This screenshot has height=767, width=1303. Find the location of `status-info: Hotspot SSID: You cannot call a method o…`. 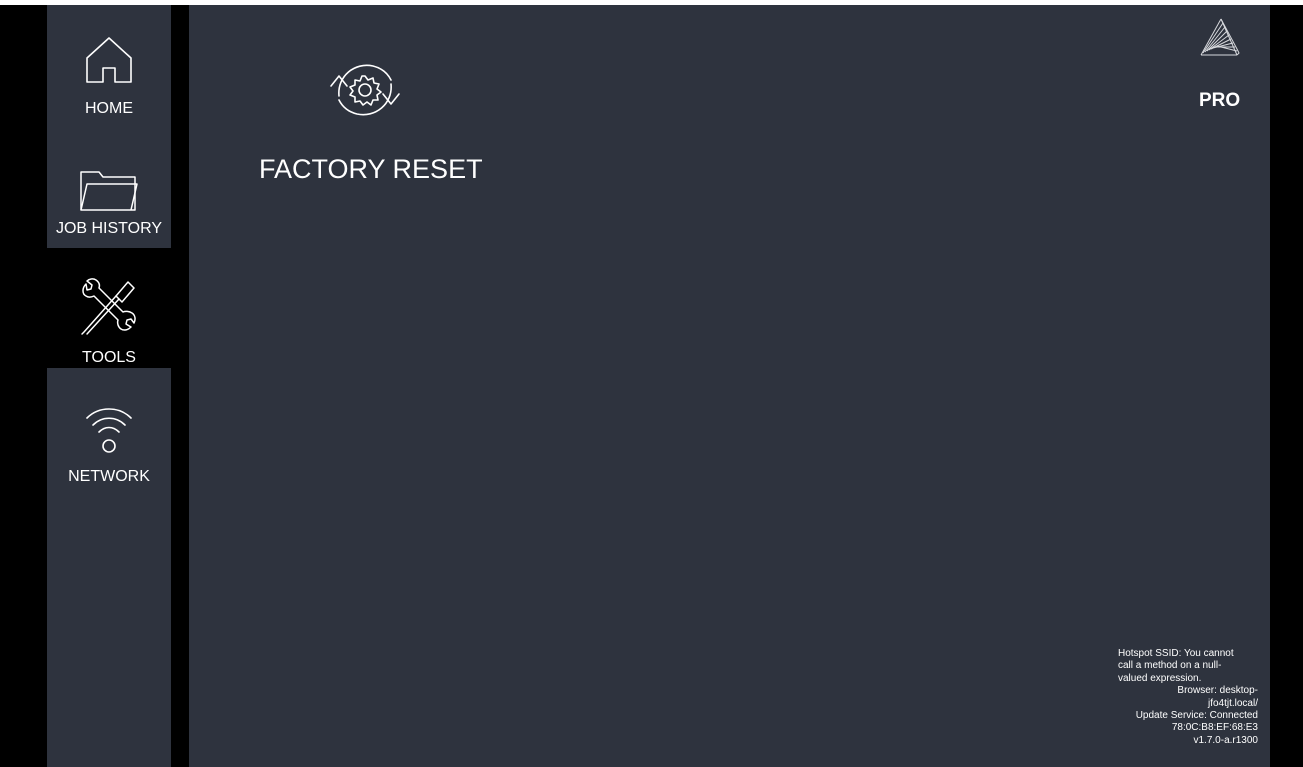

status-info: Hotspot SSID: You cannot call a method o… is located at coordinates (1188, 697).